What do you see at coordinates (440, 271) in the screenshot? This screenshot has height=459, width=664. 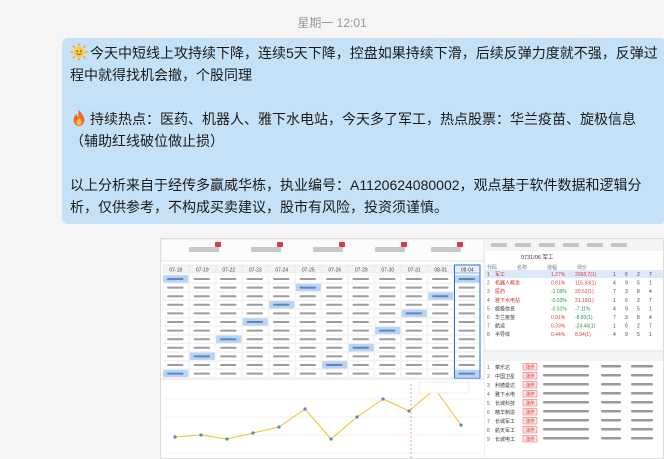 I see `date-column-label: 08-01` at bounding box center [440, 271].